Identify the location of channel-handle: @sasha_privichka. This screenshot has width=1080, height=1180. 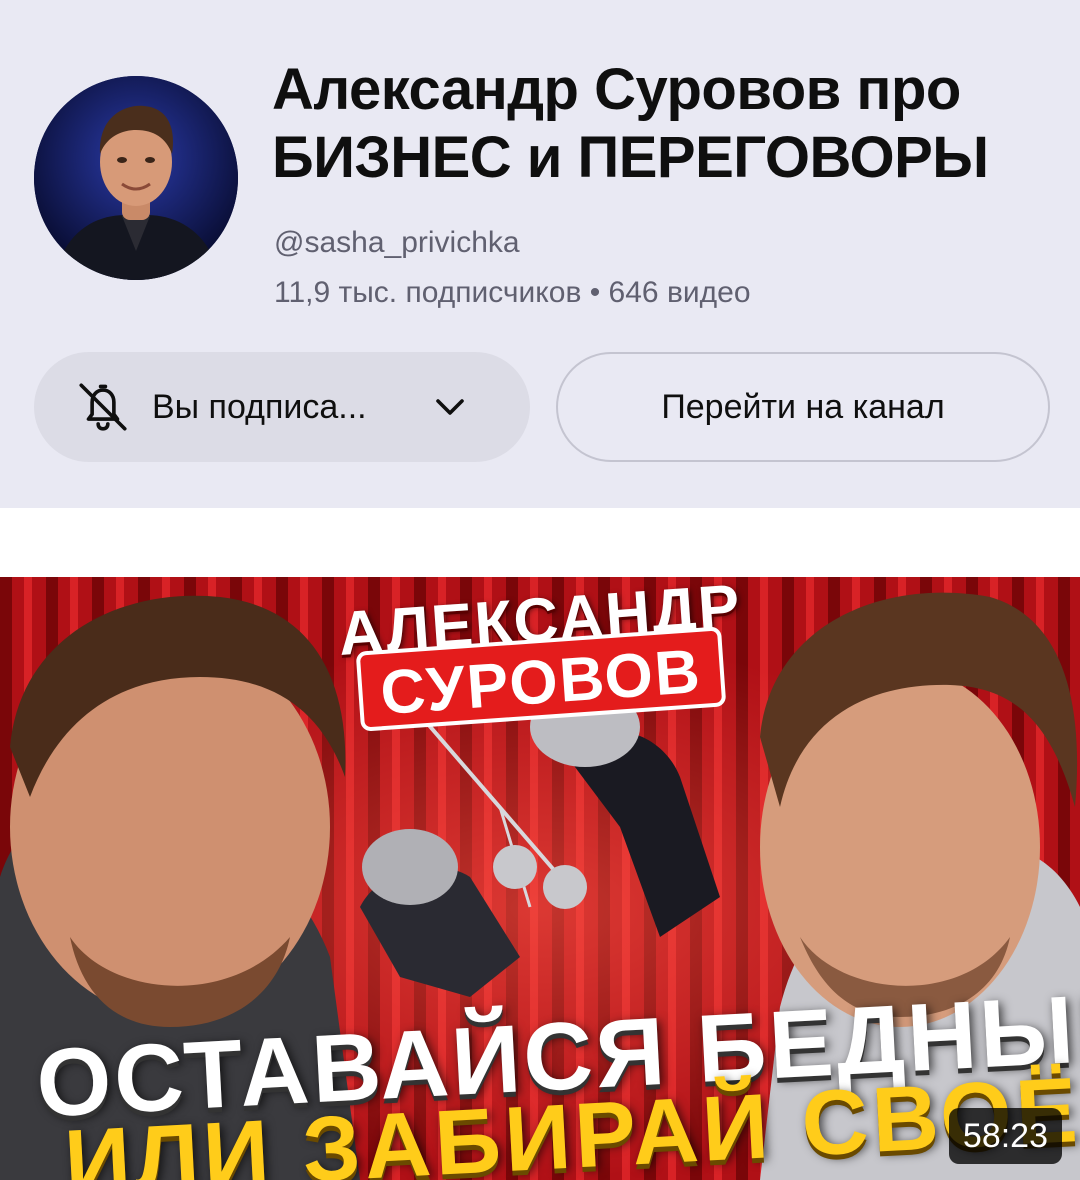
(397, 242).